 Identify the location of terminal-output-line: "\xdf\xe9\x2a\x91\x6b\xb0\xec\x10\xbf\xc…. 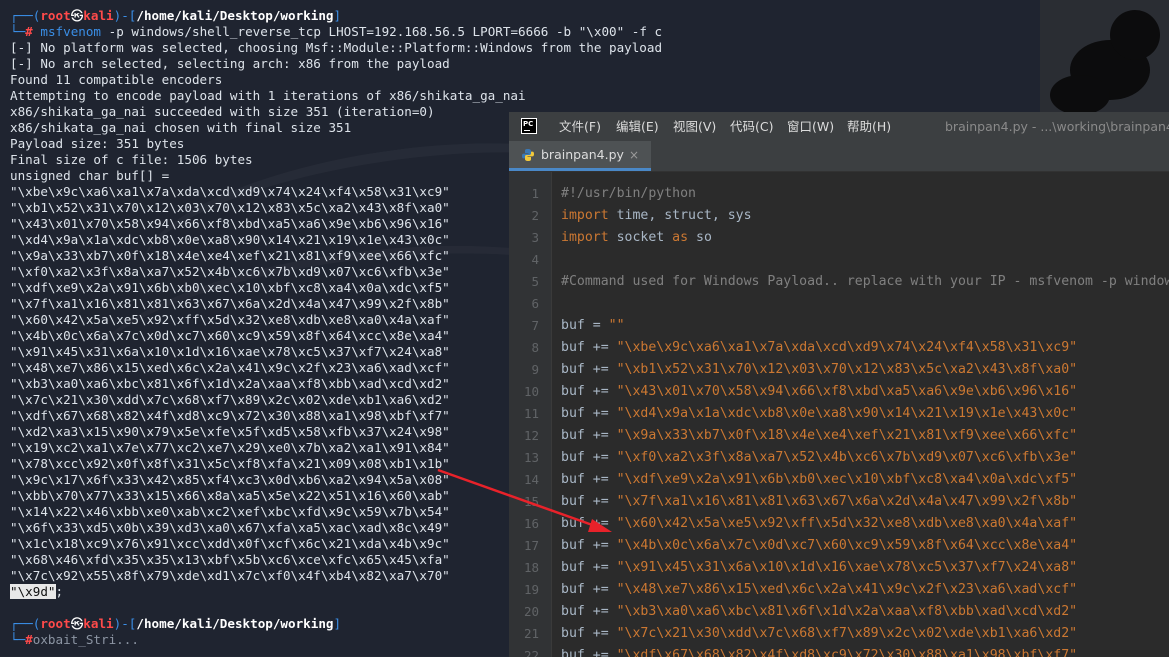
(230, 287).